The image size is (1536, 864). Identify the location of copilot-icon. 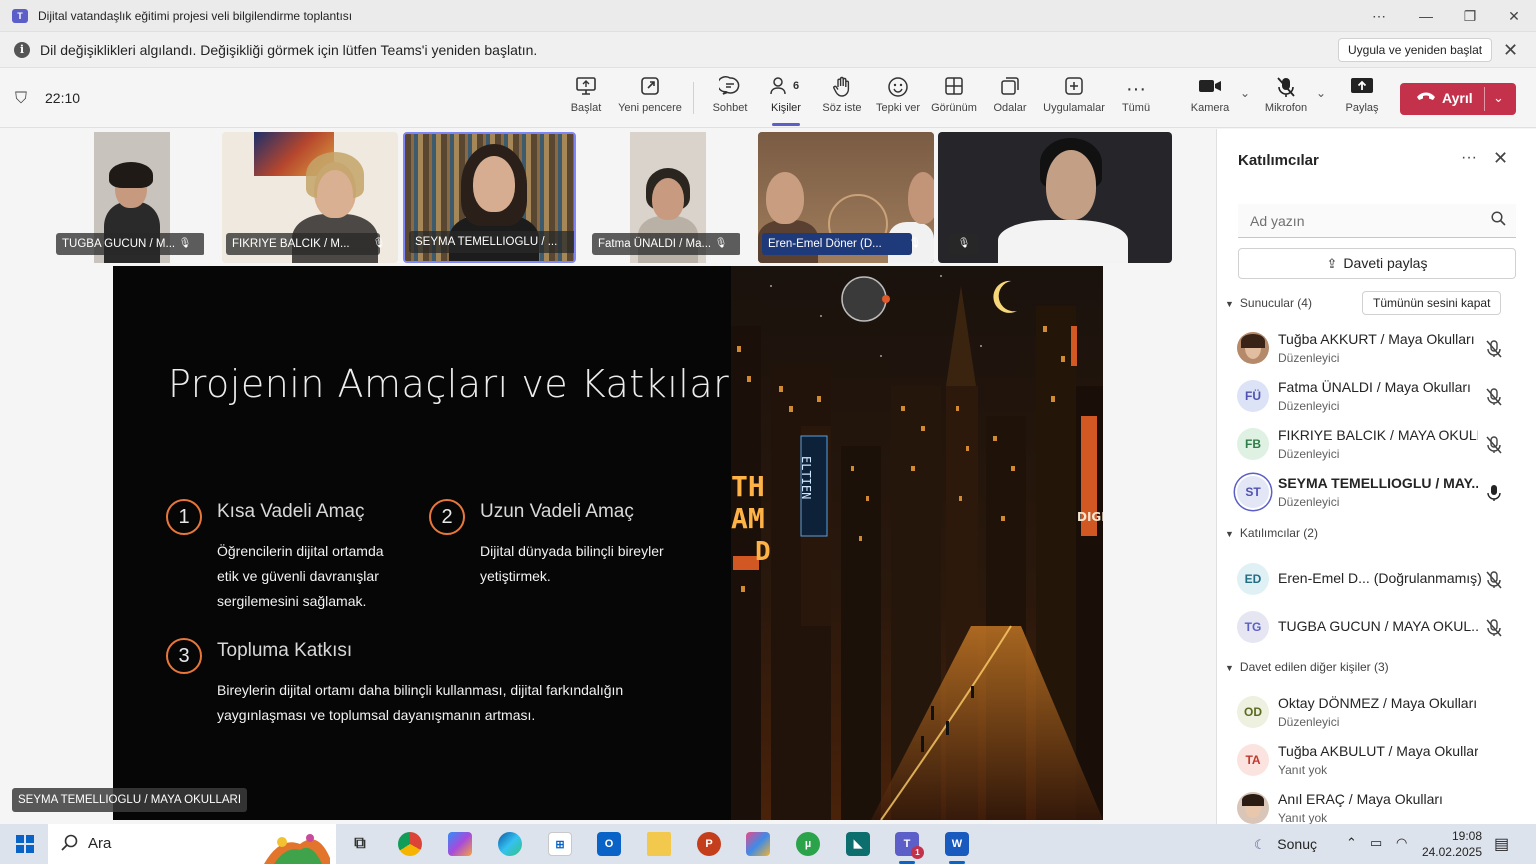
(460, 844).